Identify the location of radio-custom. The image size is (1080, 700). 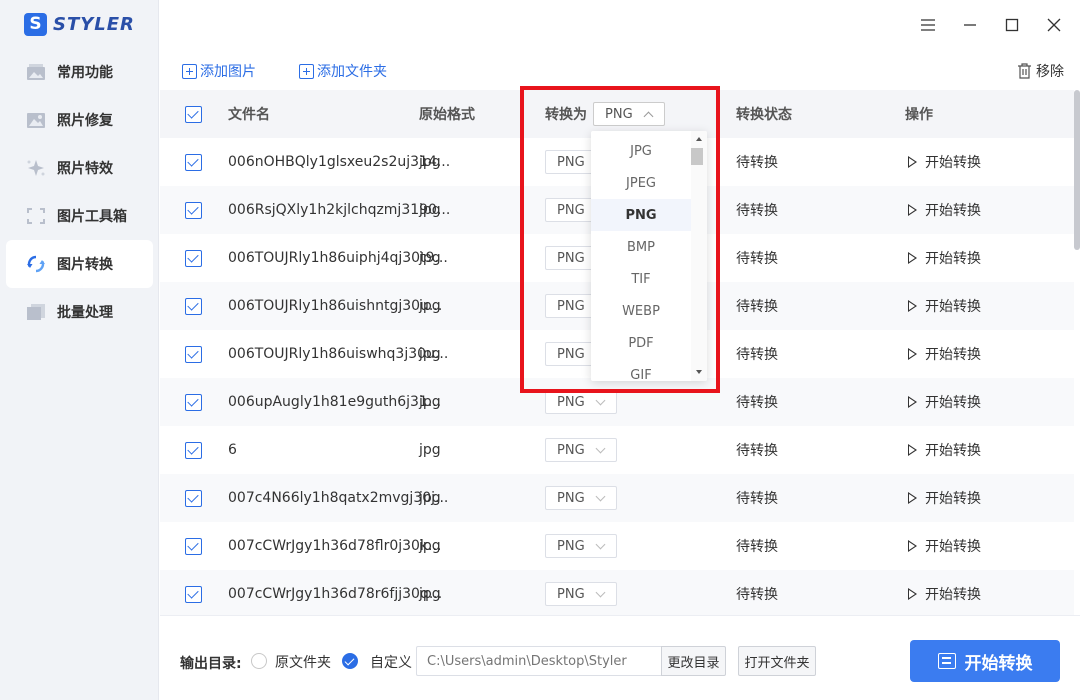
(350, 661).